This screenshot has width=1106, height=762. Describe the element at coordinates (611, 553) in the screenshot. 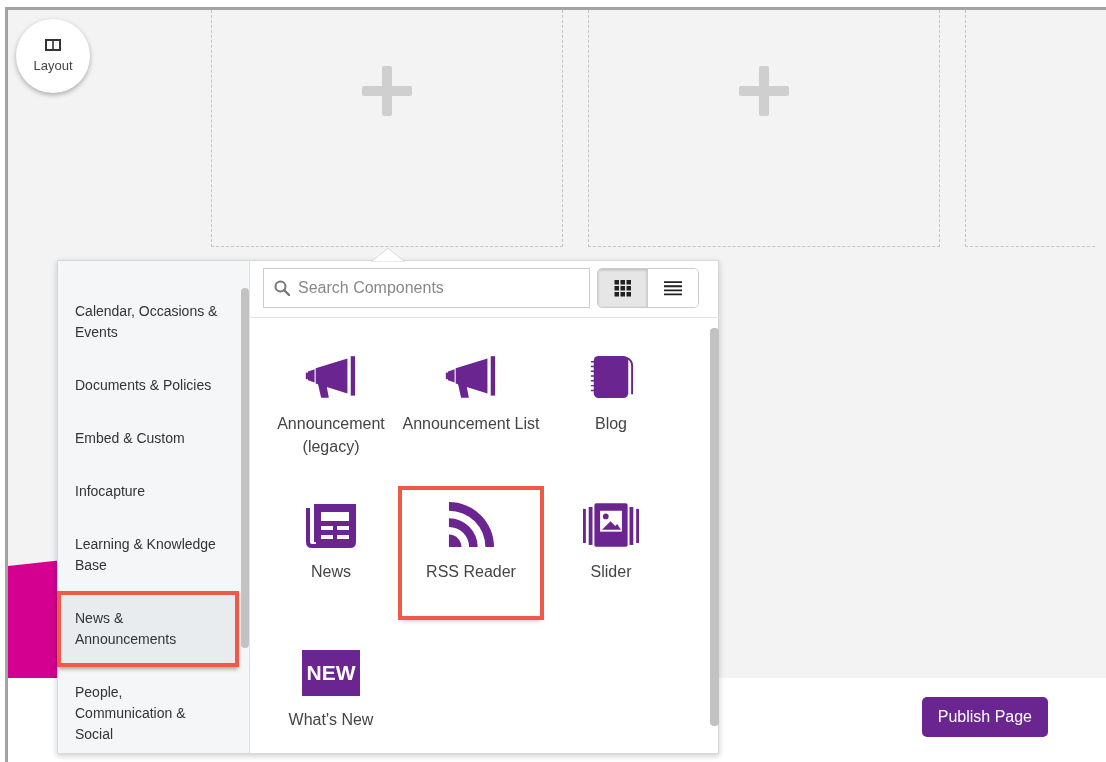

I see `component-tile: Slider` at that location.